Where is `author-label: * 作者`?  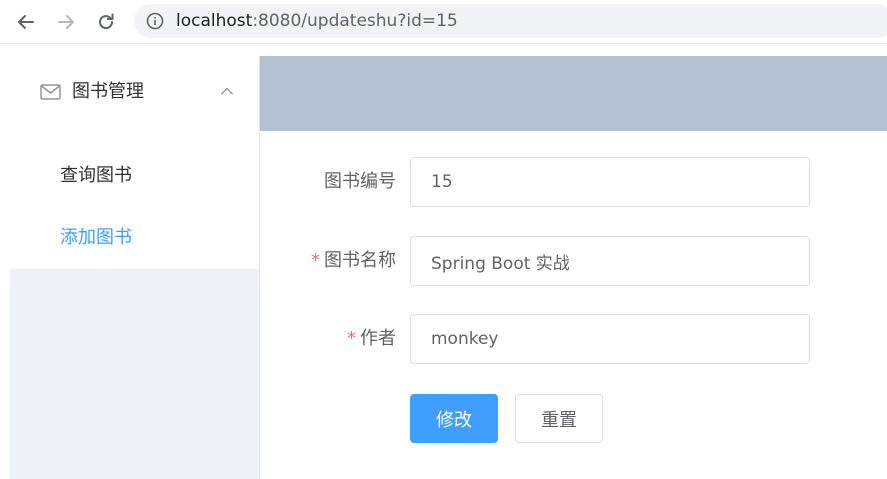
author-label: * 作者 is located at coordinates (371, 338).